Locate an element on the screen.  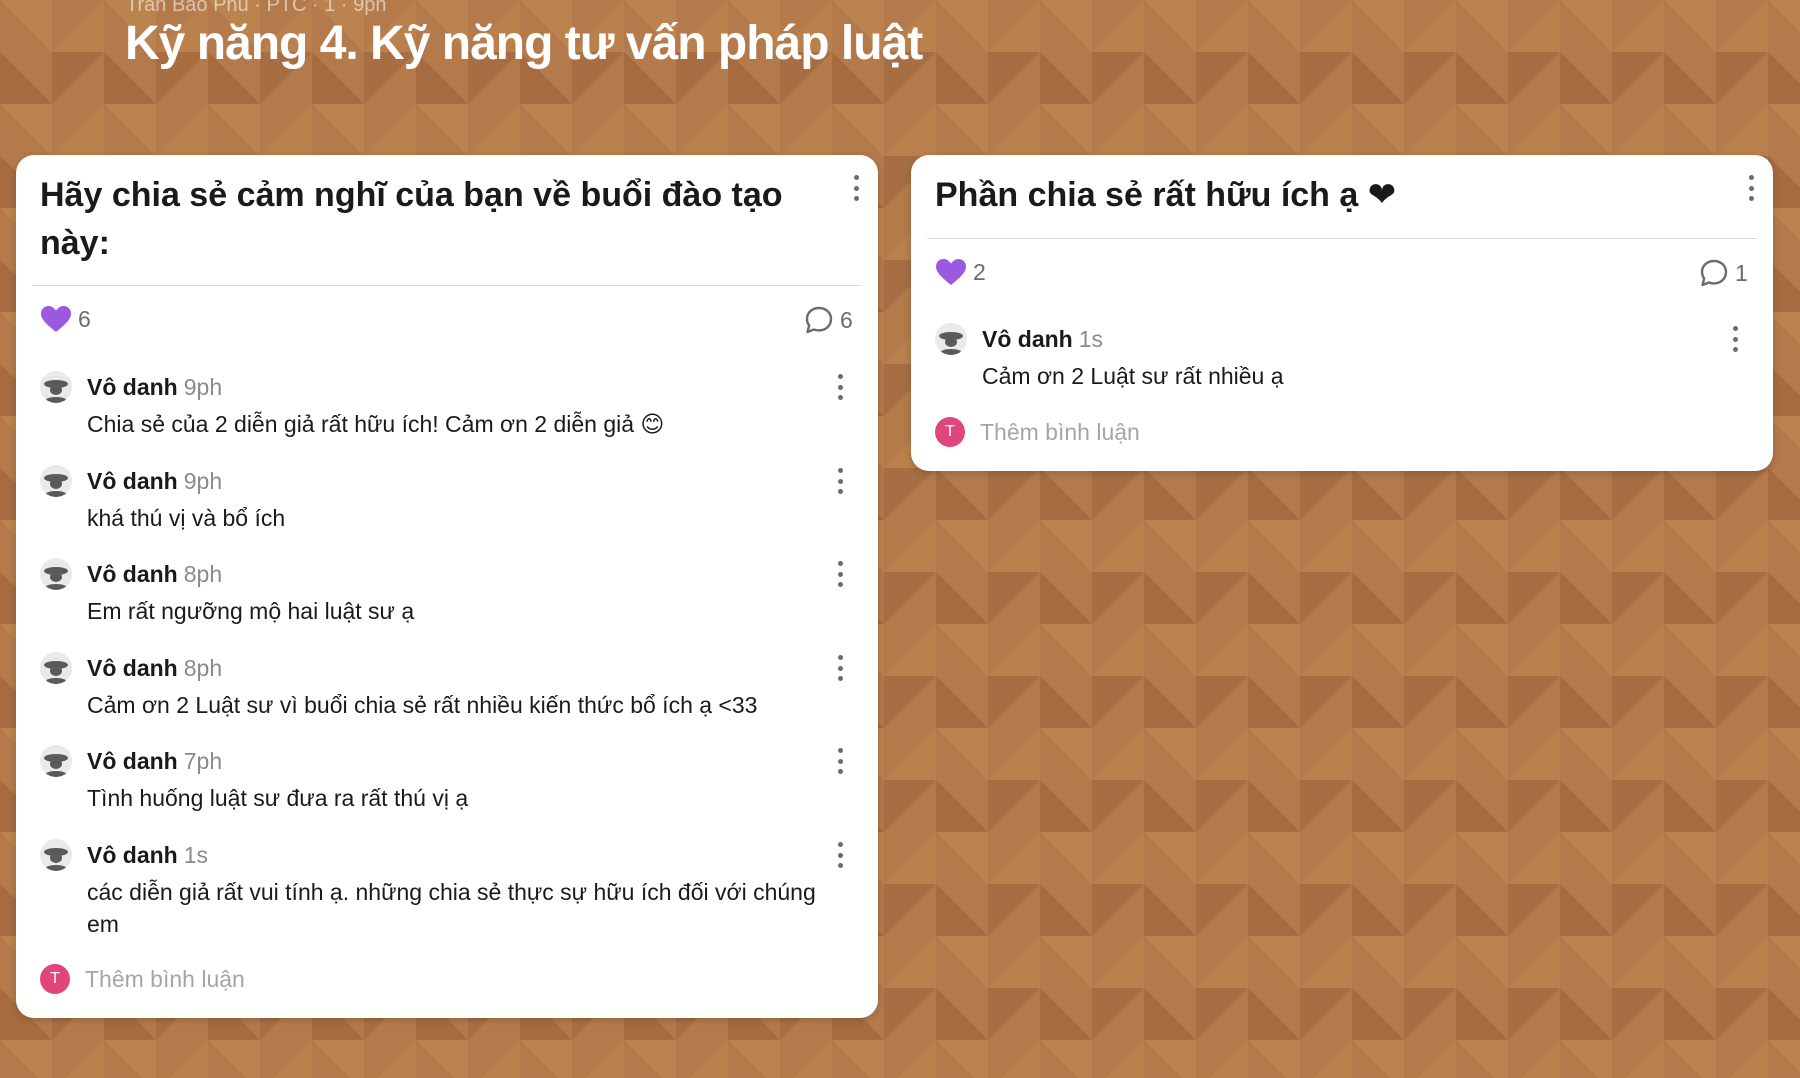
comments-button: 6 is located at coordinates (828, 320).